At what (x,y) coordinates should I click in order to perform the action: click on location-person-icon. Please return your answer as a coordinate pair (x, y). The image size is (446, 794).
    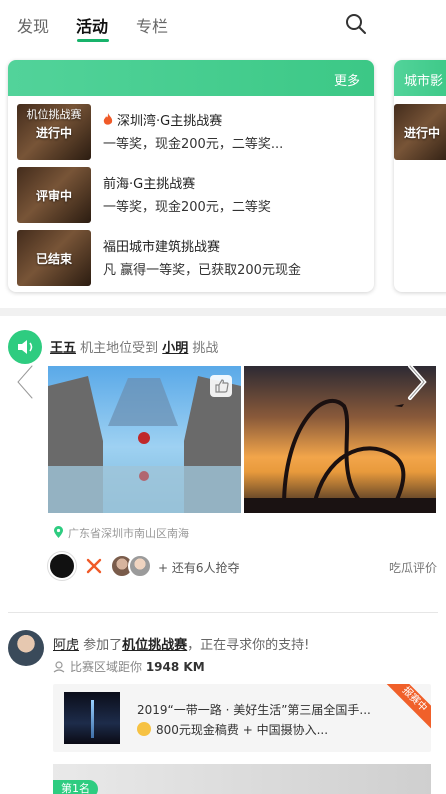
    Looking at the image, I should click on (59, 667).